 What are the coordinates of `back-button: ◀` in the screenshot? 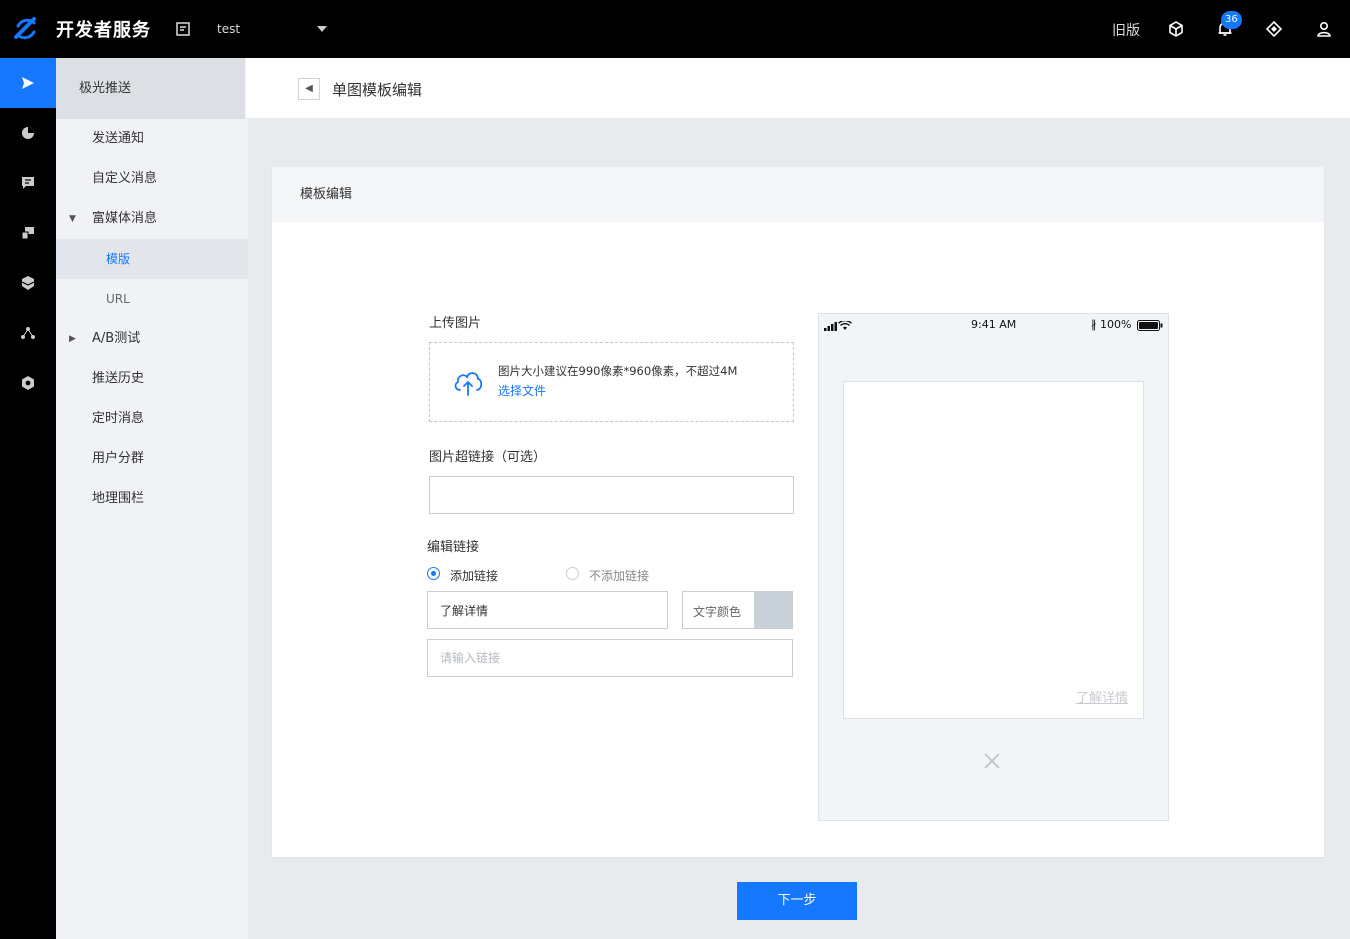 It's located at (309, 89).